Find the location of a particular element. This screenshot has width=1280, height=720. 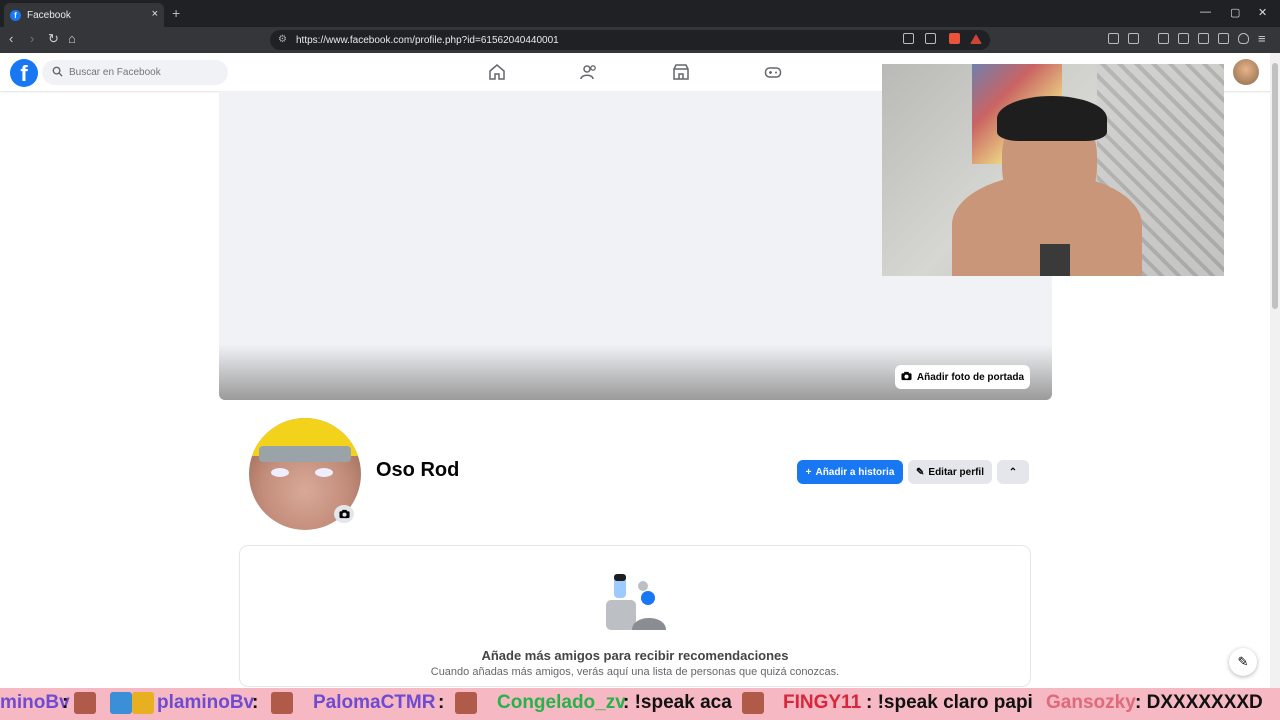

search-box is located at coordinates (135, 72).